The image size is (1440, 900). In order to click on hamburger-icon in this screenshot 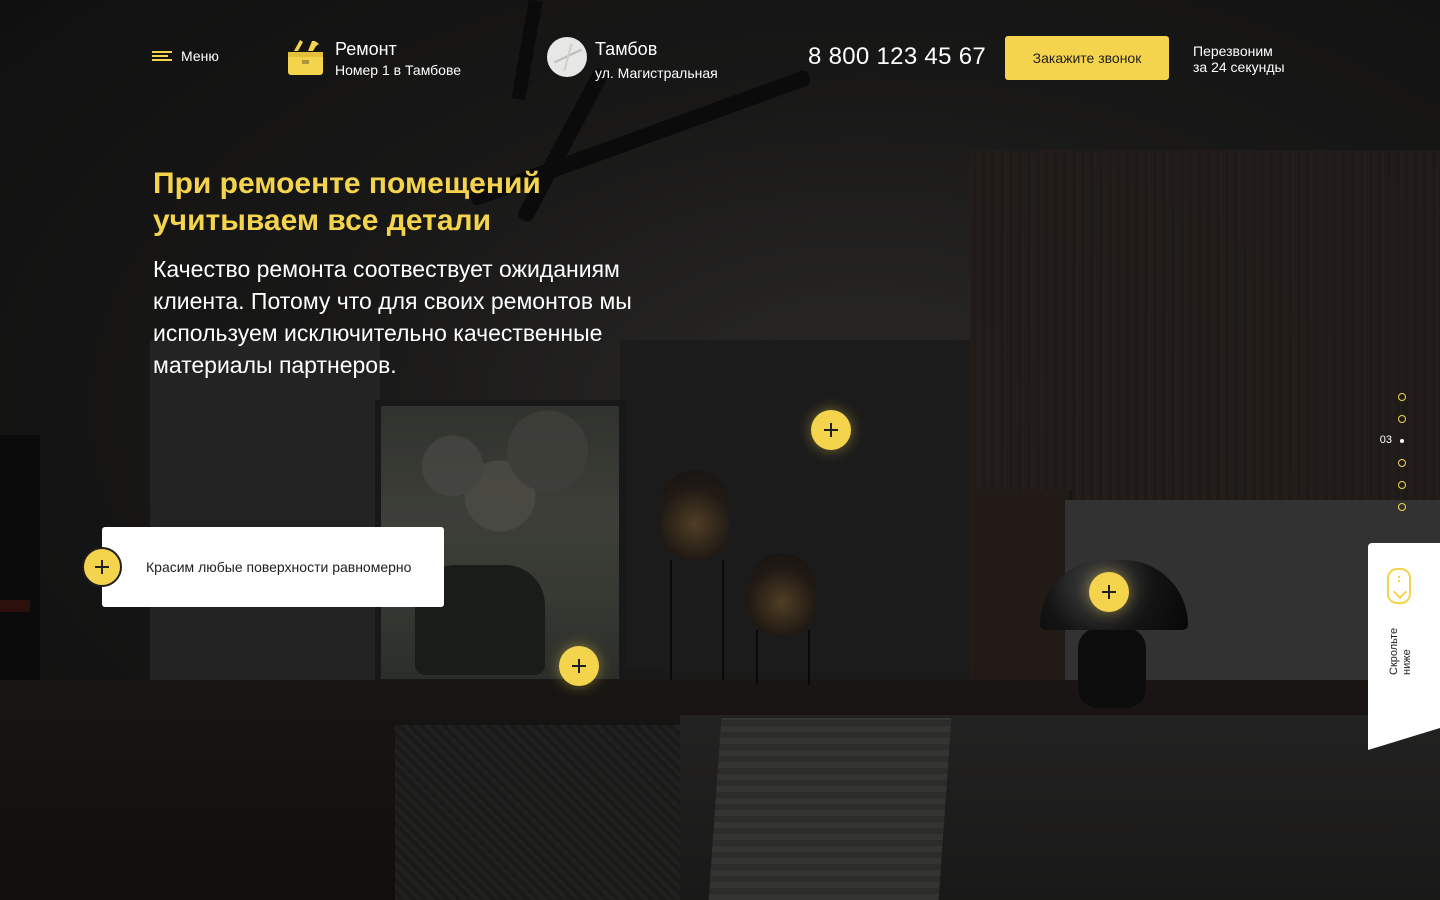, I will do `click(162, 56)`.